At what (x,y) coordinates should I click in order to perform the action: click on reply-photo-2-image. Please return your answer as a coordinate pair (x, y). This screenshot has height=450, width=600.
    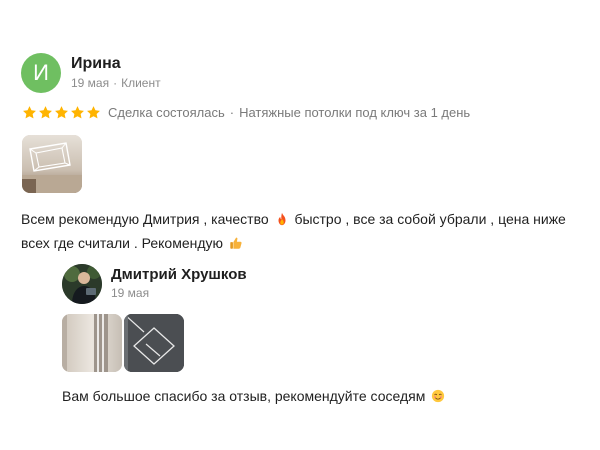
    Looking at the image, I should click on (154, 343).